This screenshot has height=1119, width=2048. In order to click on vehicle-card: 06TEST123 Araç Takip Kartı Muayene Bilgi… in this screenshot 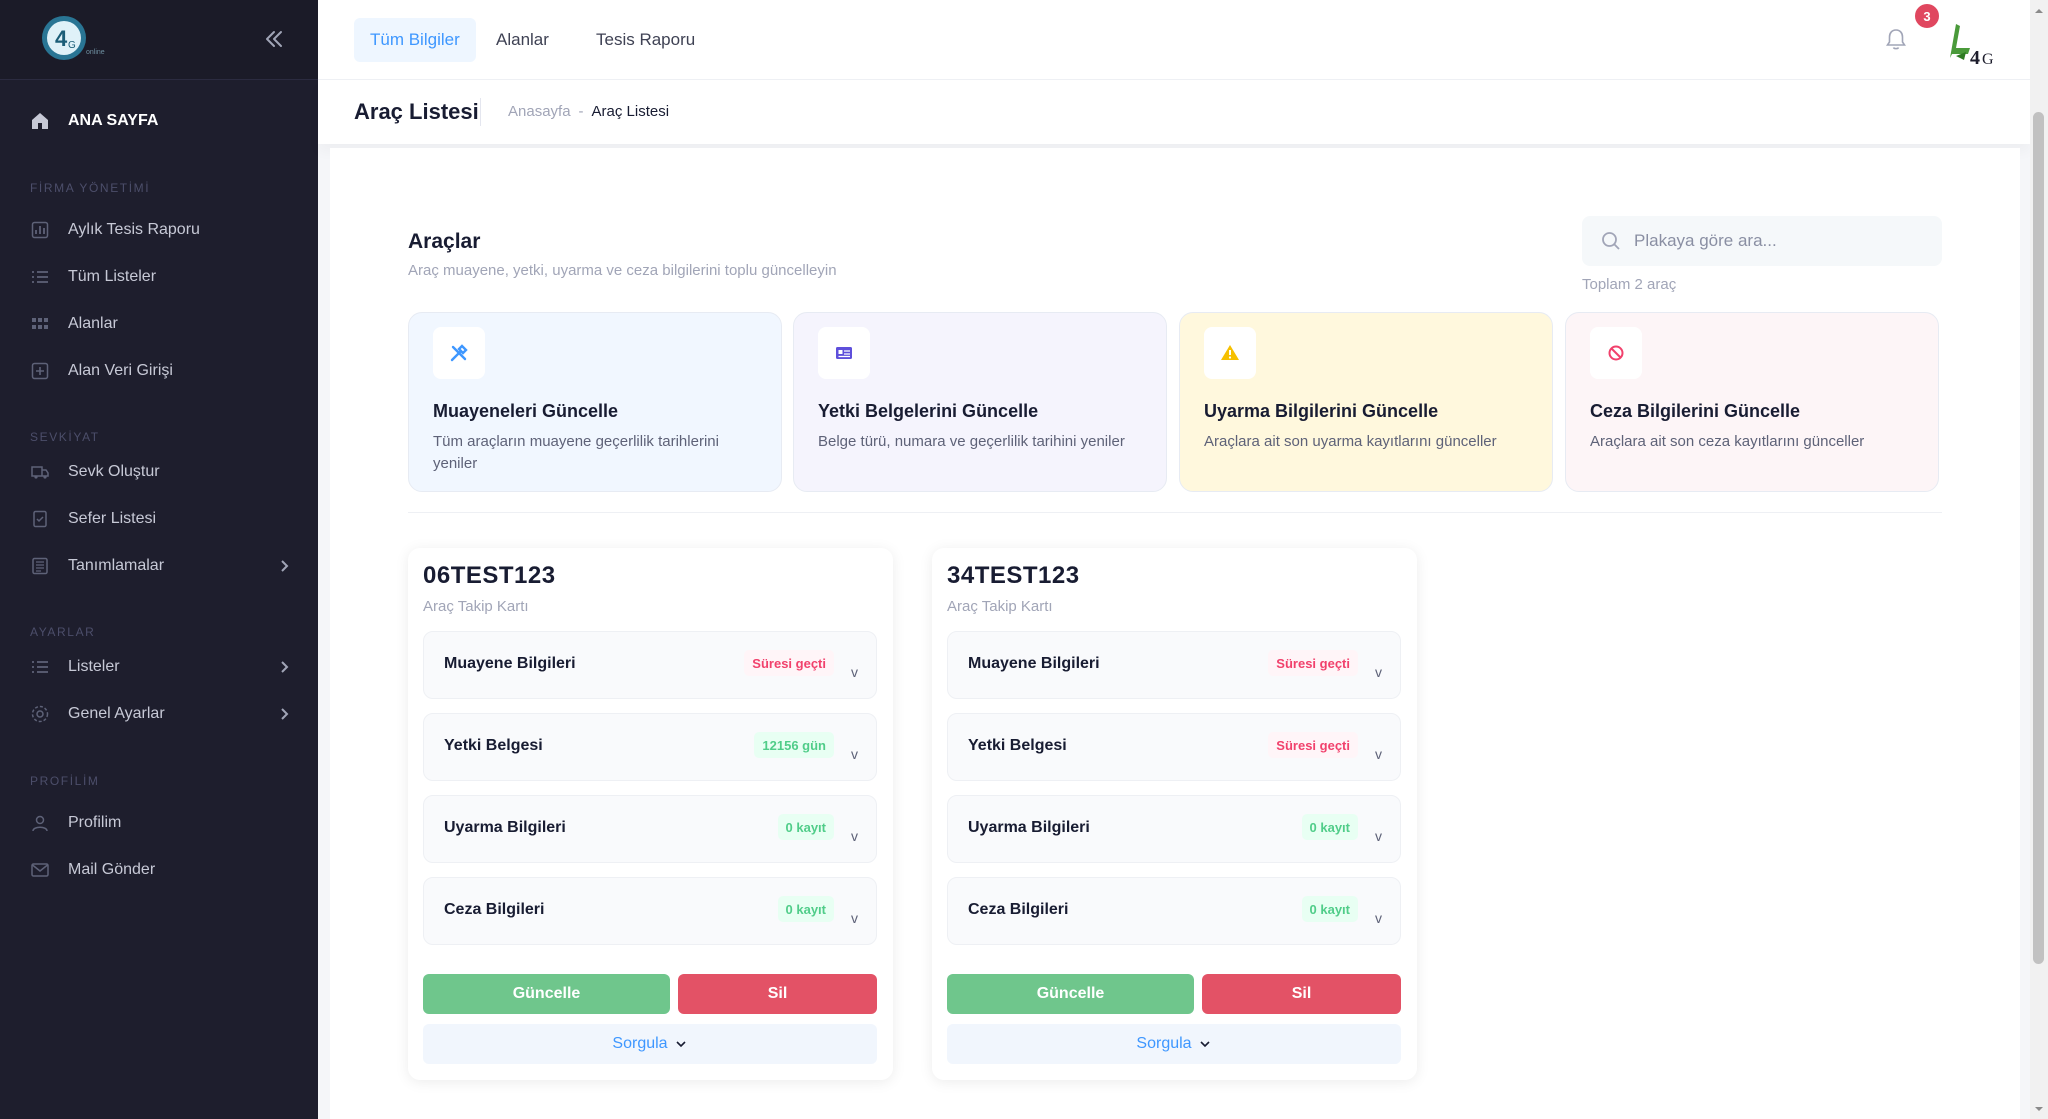, I will do `click(650, 814)`.